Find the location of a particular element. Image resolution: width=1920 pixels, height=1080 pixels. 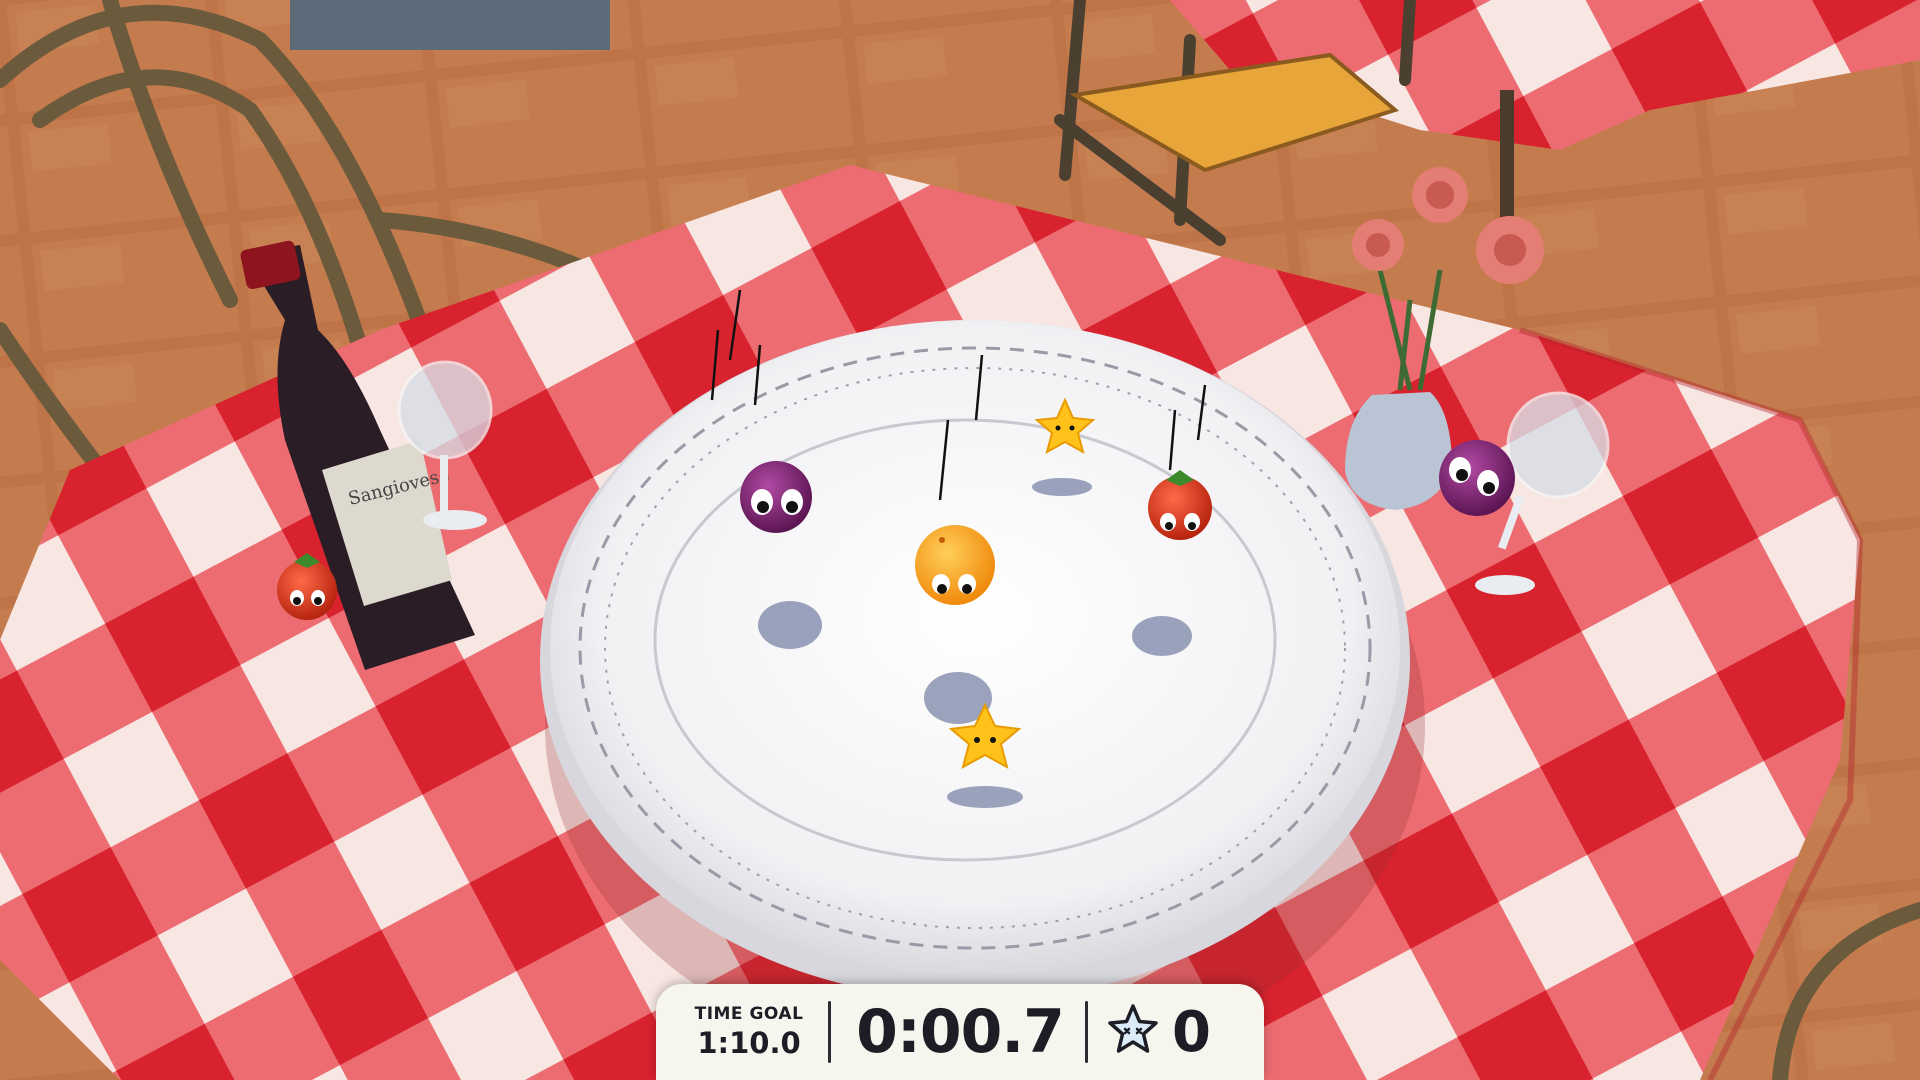

time-goal: TIME GOAL 1:10.0 is located at coordinates (749, 1032).